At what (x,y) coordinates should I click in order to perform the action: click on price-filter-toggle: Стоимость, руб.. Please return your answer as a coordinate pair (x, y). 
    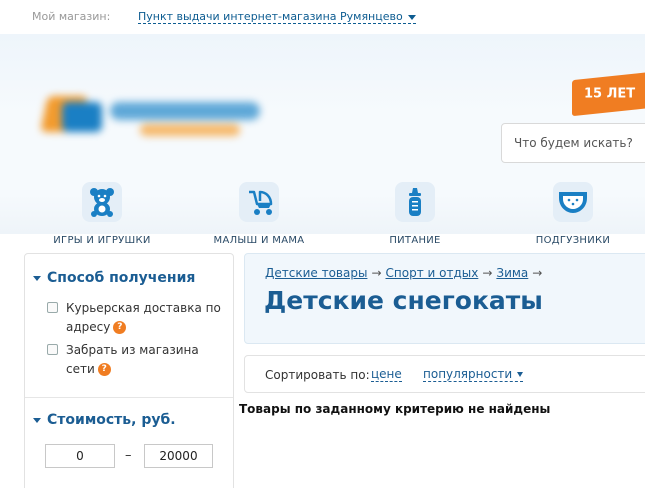
    Looking at the image, I should click on (104, 420).